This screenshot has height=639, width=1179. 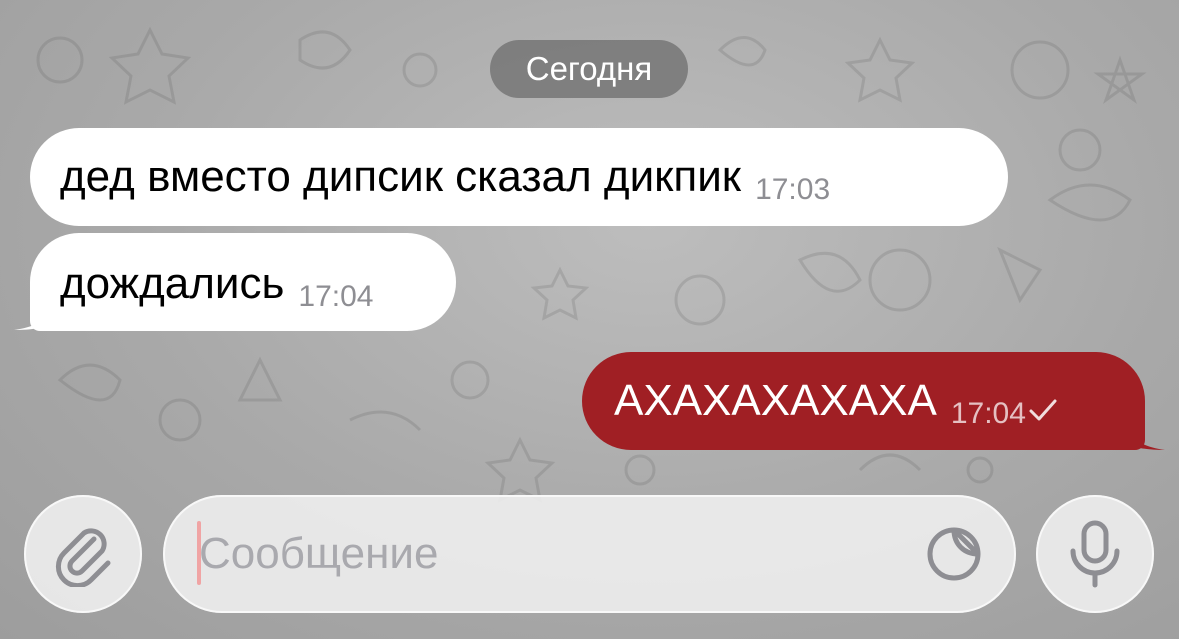 What do you see at coordinates (954, 554) in the screenshot?
I see `sticker-icon` at bounding box center [954, 554].